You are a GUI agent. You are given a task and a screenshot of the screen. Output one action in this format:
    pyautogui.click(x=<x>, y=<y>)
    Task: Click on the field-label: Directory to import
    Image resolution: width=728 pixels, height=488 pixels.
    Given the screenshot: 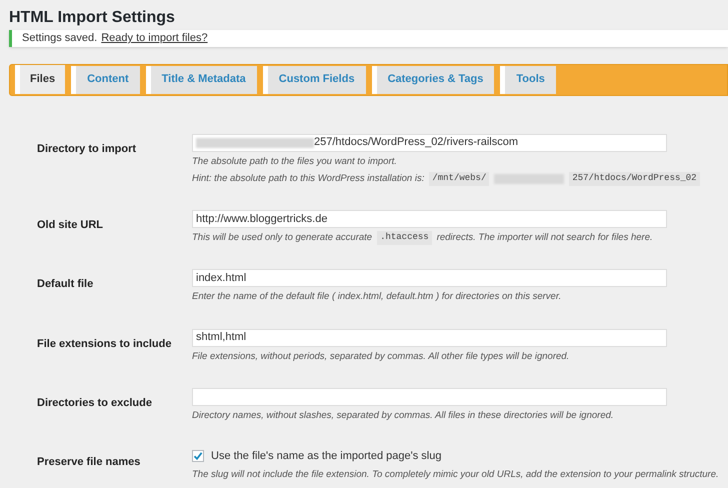 What is the action you would take?
    pyautogui.click(x=86, y=148)
    